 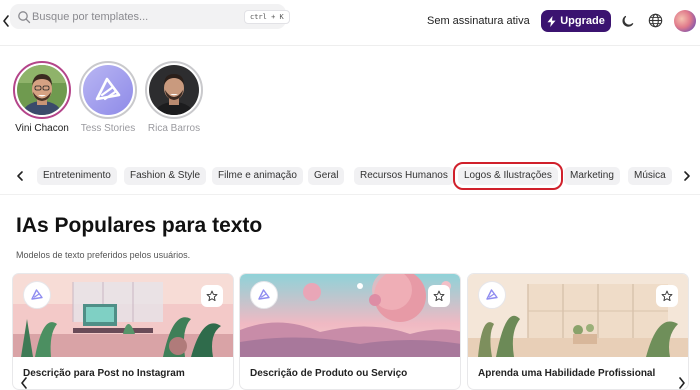 What do you see at coordinates (629, 21) in the screenshot?
I see `moon-icon` at bounding box center [629, 21].